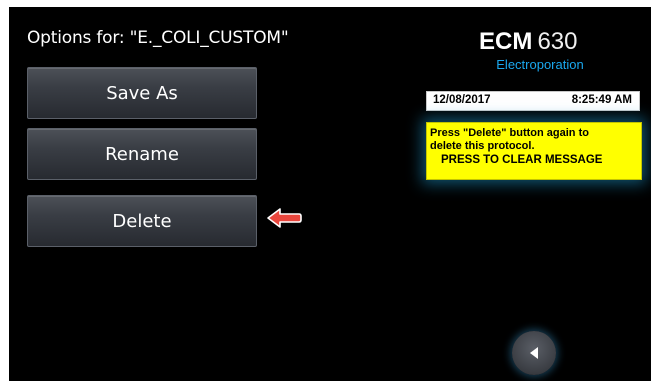 Image resolution: width=660 pixels, height=387 pixels. What do you see at coordinates (482, 146) in the screenshot?
I see `message-line-2: delete this protocol.` at bounding box center [482, 146].